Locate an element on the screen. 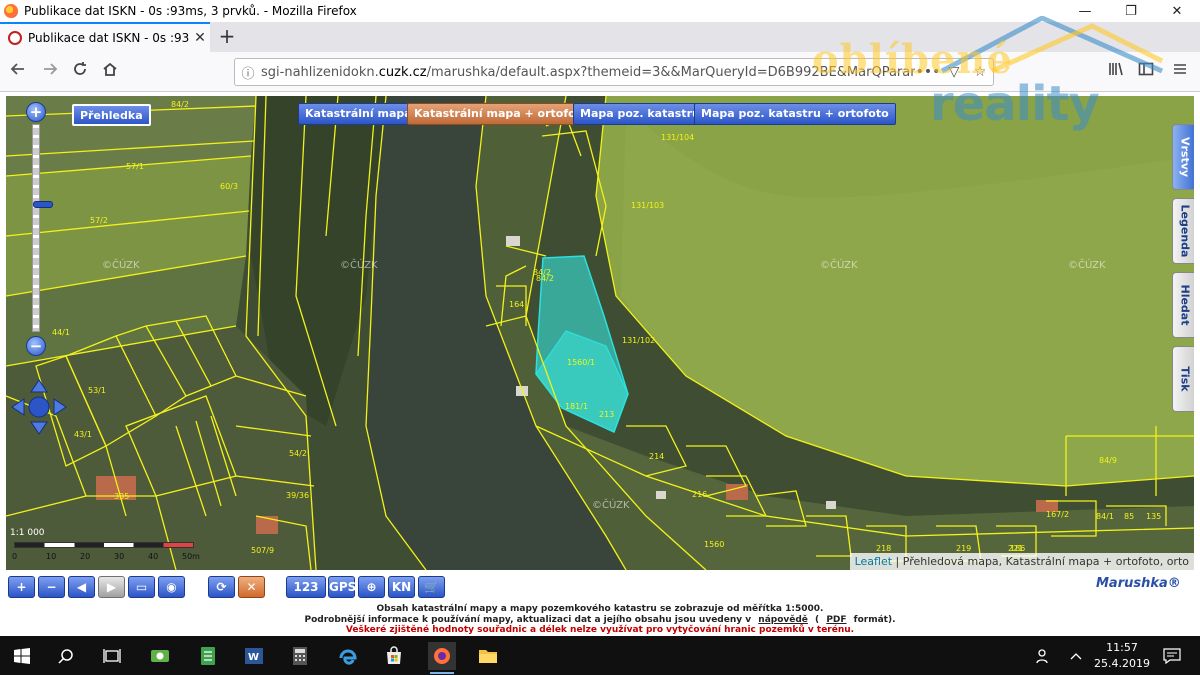 The width and height of the screenshot is (1200, 675). zoom-out-button: − is located at coordinates (36, 346).